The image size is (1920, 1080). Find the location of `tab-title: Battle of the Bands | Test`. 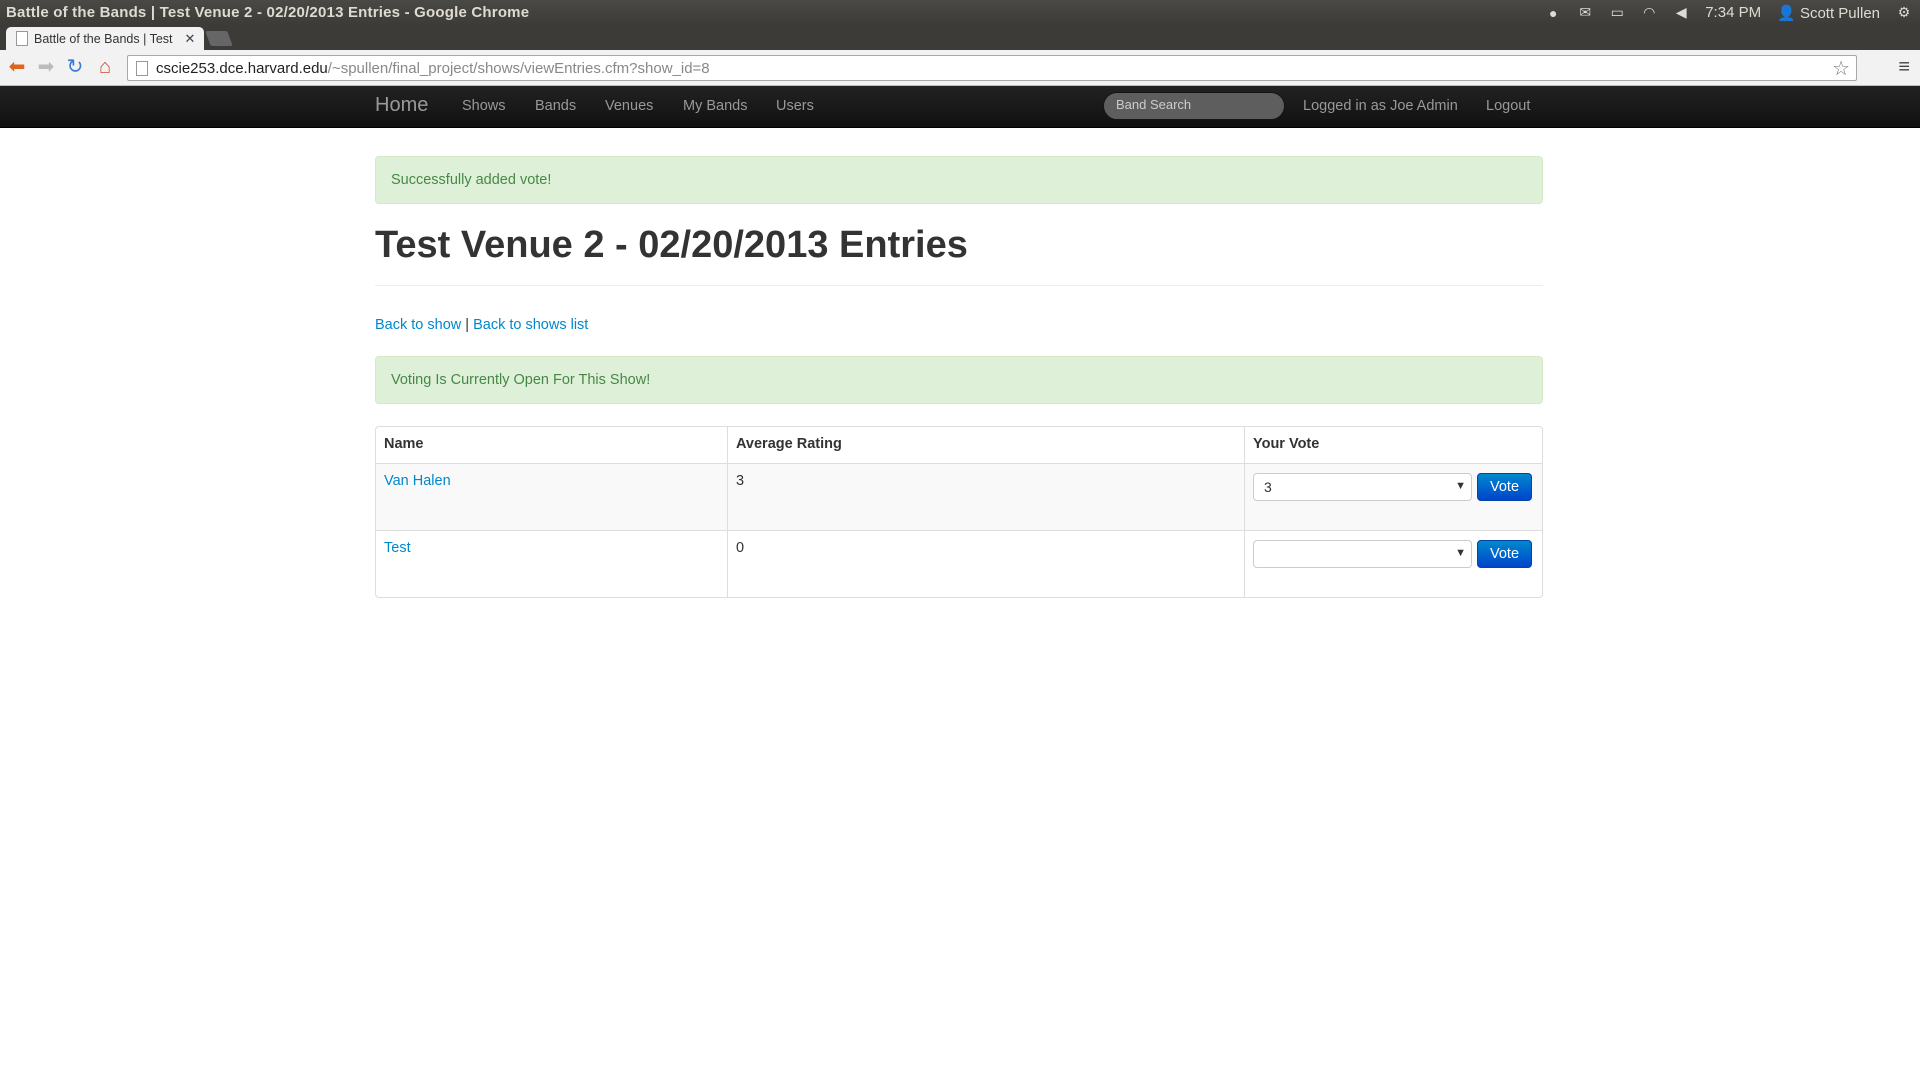

tab-title: Battle of the Bands | Test is located at coordinates (103, 38).